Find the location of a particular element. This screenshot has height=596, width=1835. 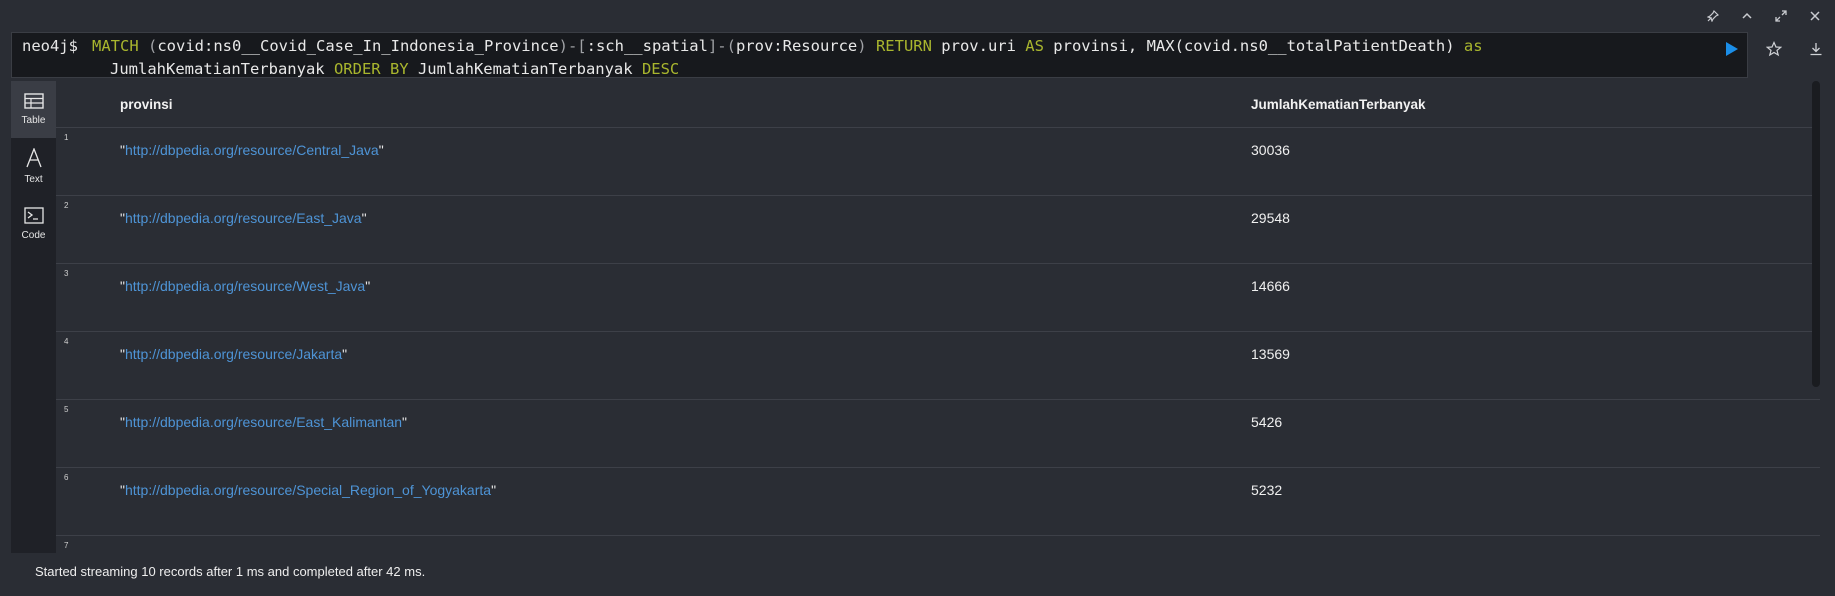

star-icon is located at coordinates (1774, 49).